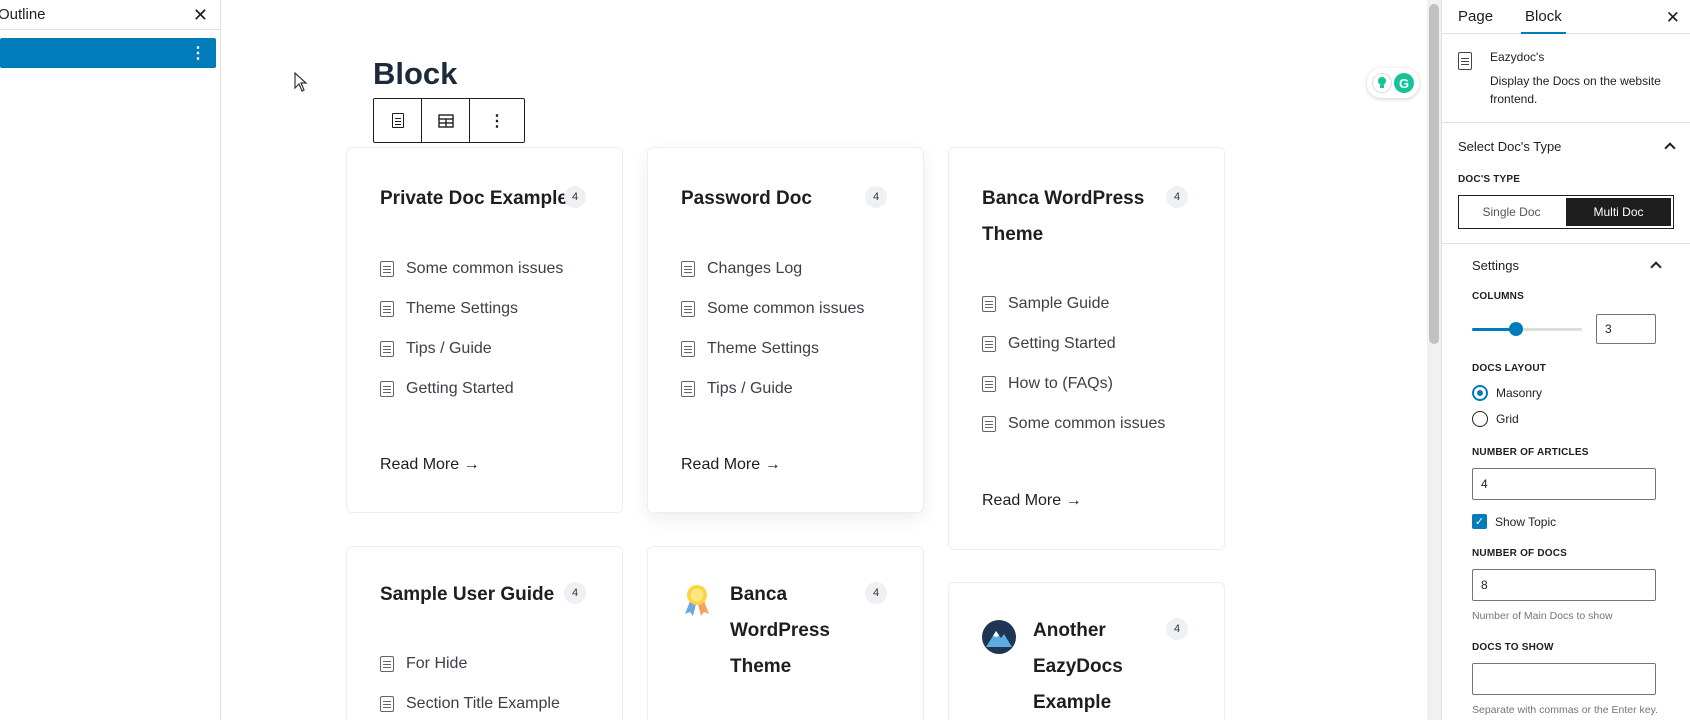  Describe the element at coordinates (1520, 553) in the screenshot. I see `number-of-docs-label: NUMBER OF DOCS` at that location.